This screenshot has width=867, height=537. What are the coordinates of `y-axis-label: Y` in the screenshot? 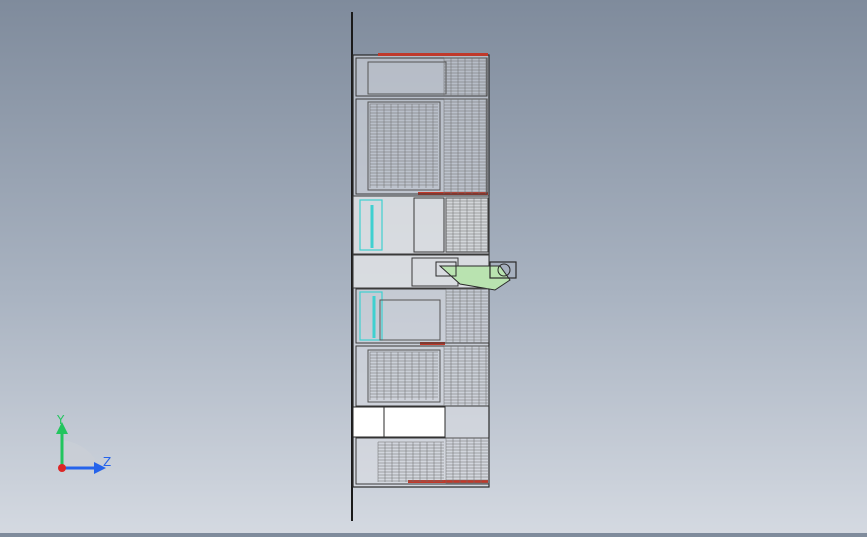 It's located at (60, 420).